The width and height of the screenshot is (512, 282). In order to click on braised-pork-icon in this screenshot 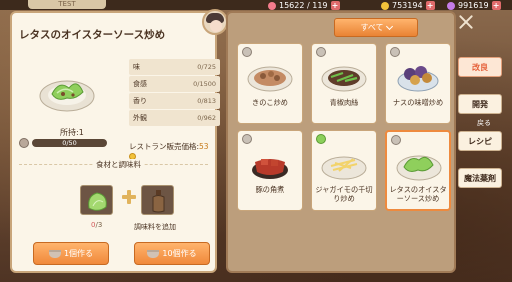, I will do `click(270, 169)`.